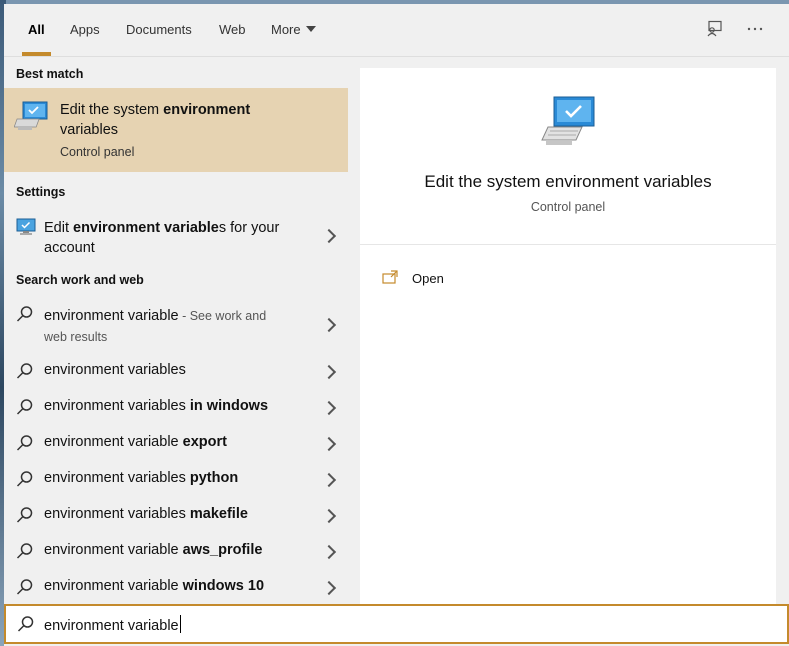 This screenshot has width=789, height=646. I want to click on suggestion-item: environment variables python, so click(176, 480).